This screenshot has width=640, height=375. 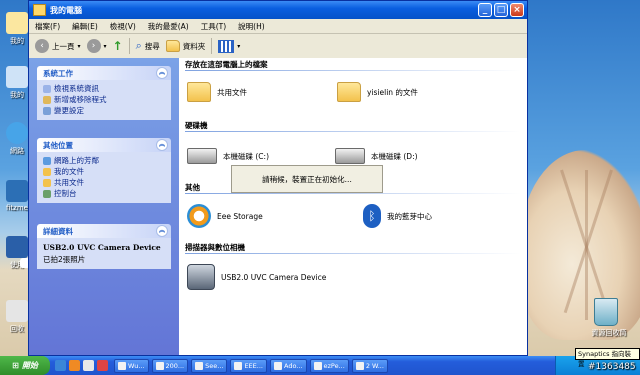 What do you see at coordinates (104, 182) in the screenshot?
I see `link-shared-documents: 共用文件` at bounding box center [104, 182].